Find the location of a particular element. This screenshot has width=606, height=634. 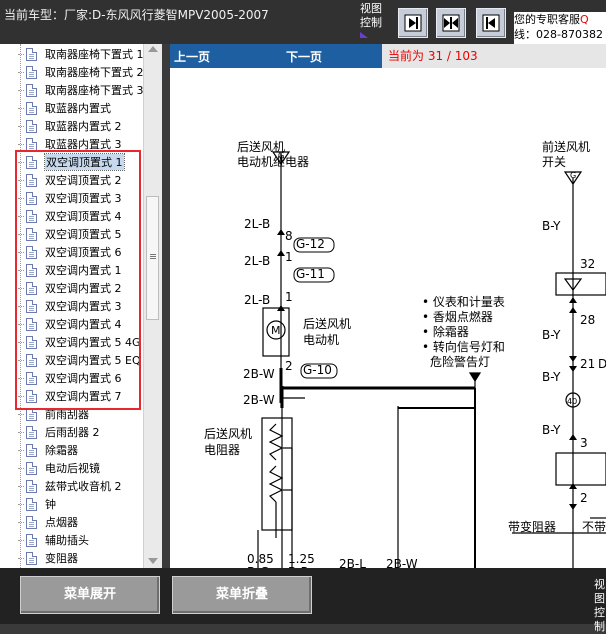

tree-item-label: 取南器座椅下置式 2 is located at coordinates (94, 72).